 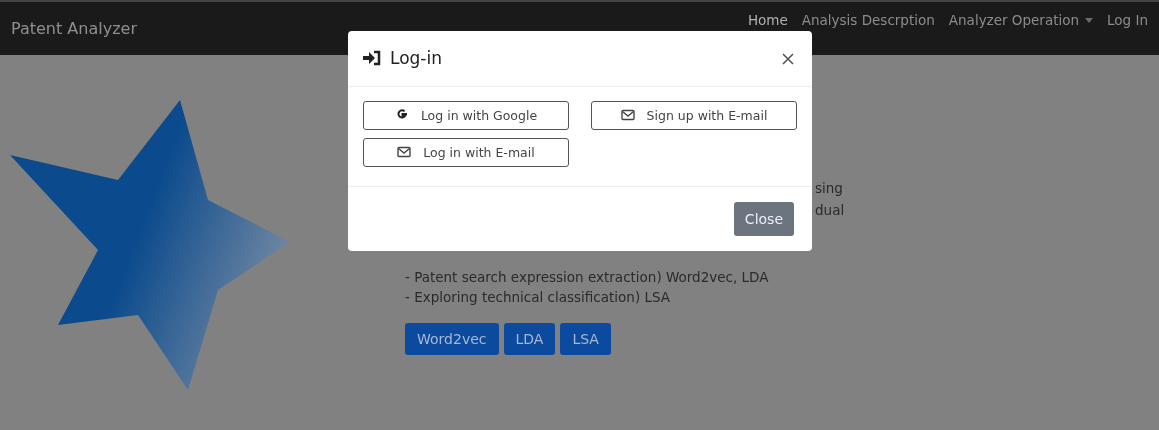 What do you see at coordinates (694, 115) in the screenshot?
I see `login-option-button: Sign up with E-mail` at bounding box center [694, 115].